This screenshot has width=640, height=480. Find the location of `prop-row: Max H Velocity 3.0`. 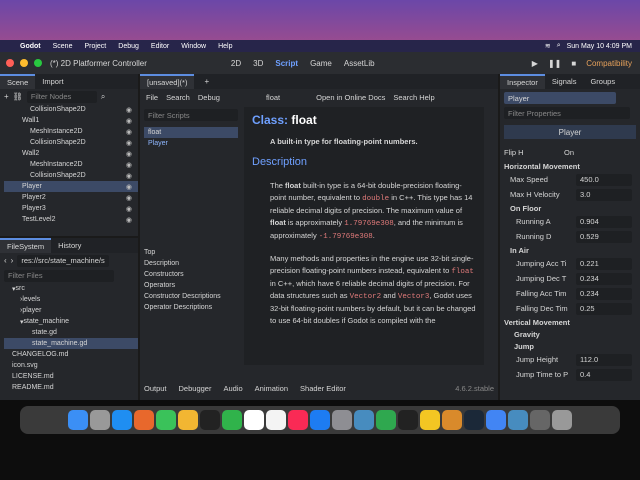

prop-row: Max H Velocity 3.0 is located at coordinates (570, 194).